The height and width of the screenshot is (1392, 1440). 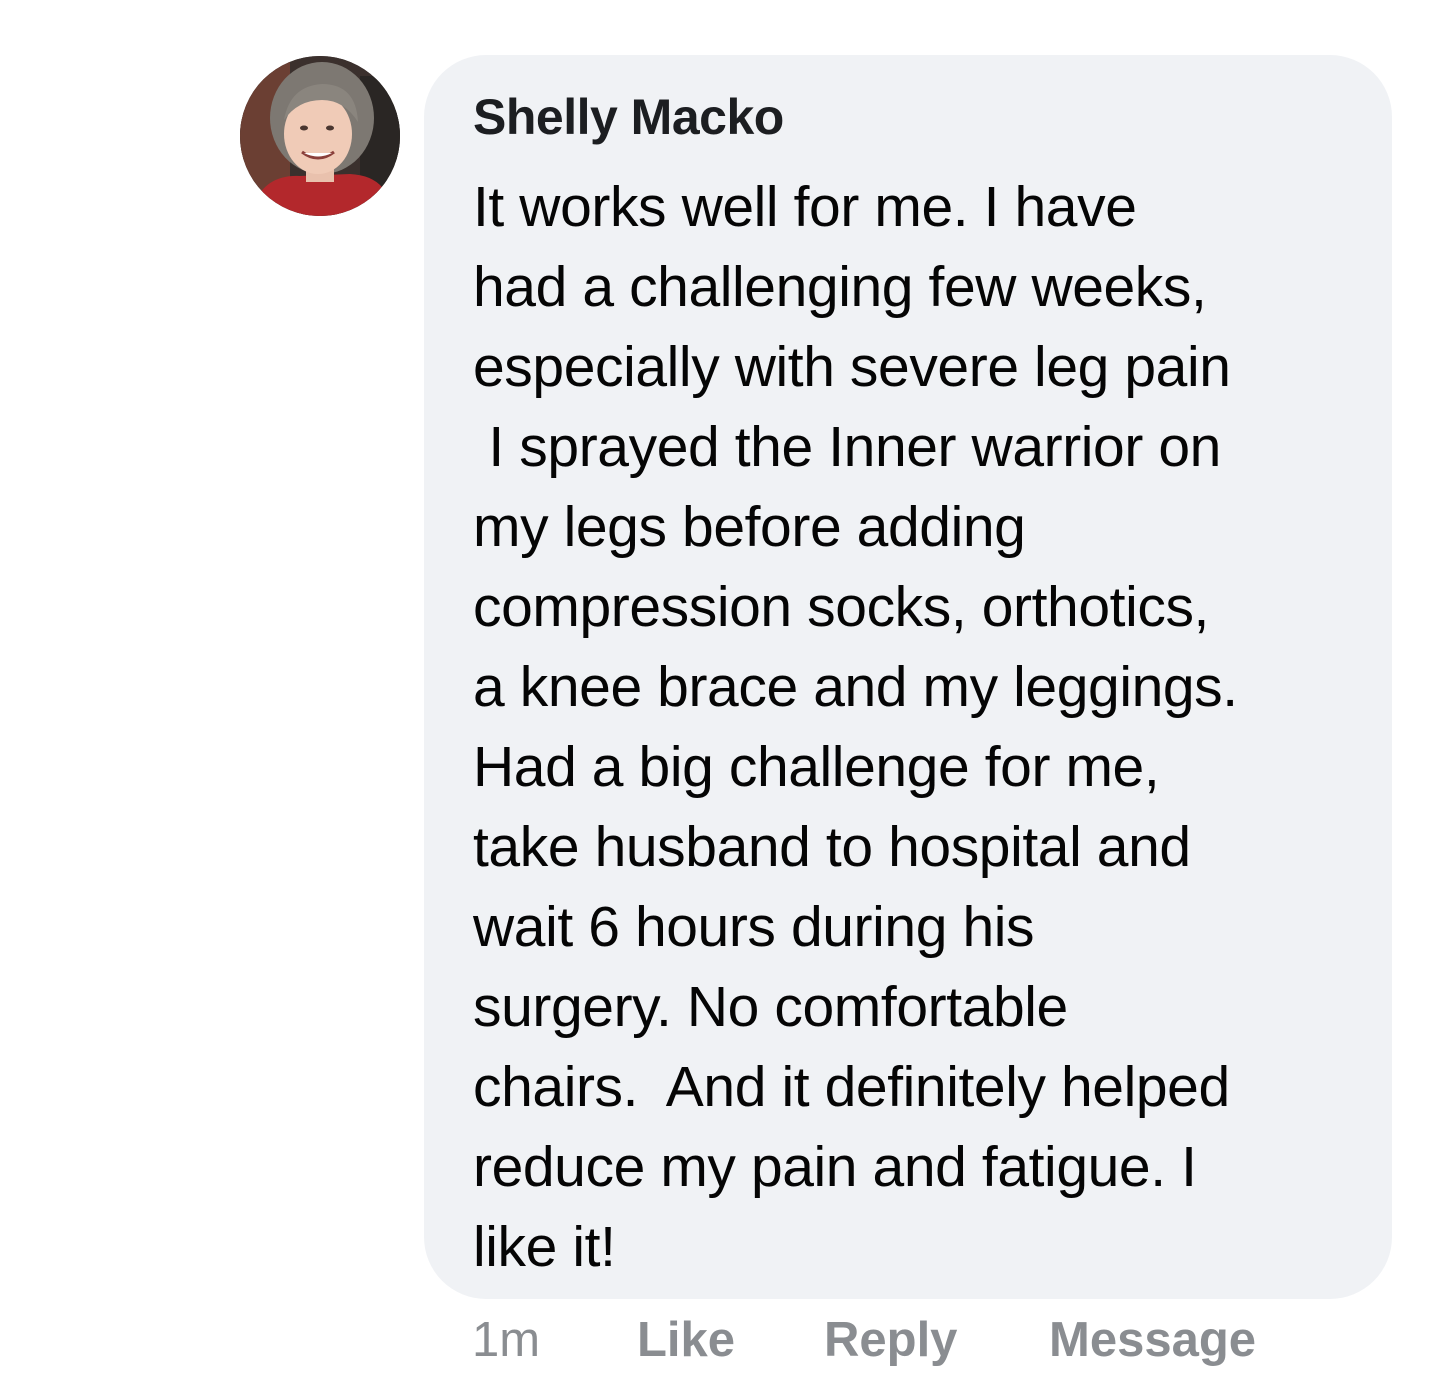 What do you see at coordinates (506, 1340) in the screenshot?
I see `comment-timestamp: 1m` at bounding box center [506, 1340].